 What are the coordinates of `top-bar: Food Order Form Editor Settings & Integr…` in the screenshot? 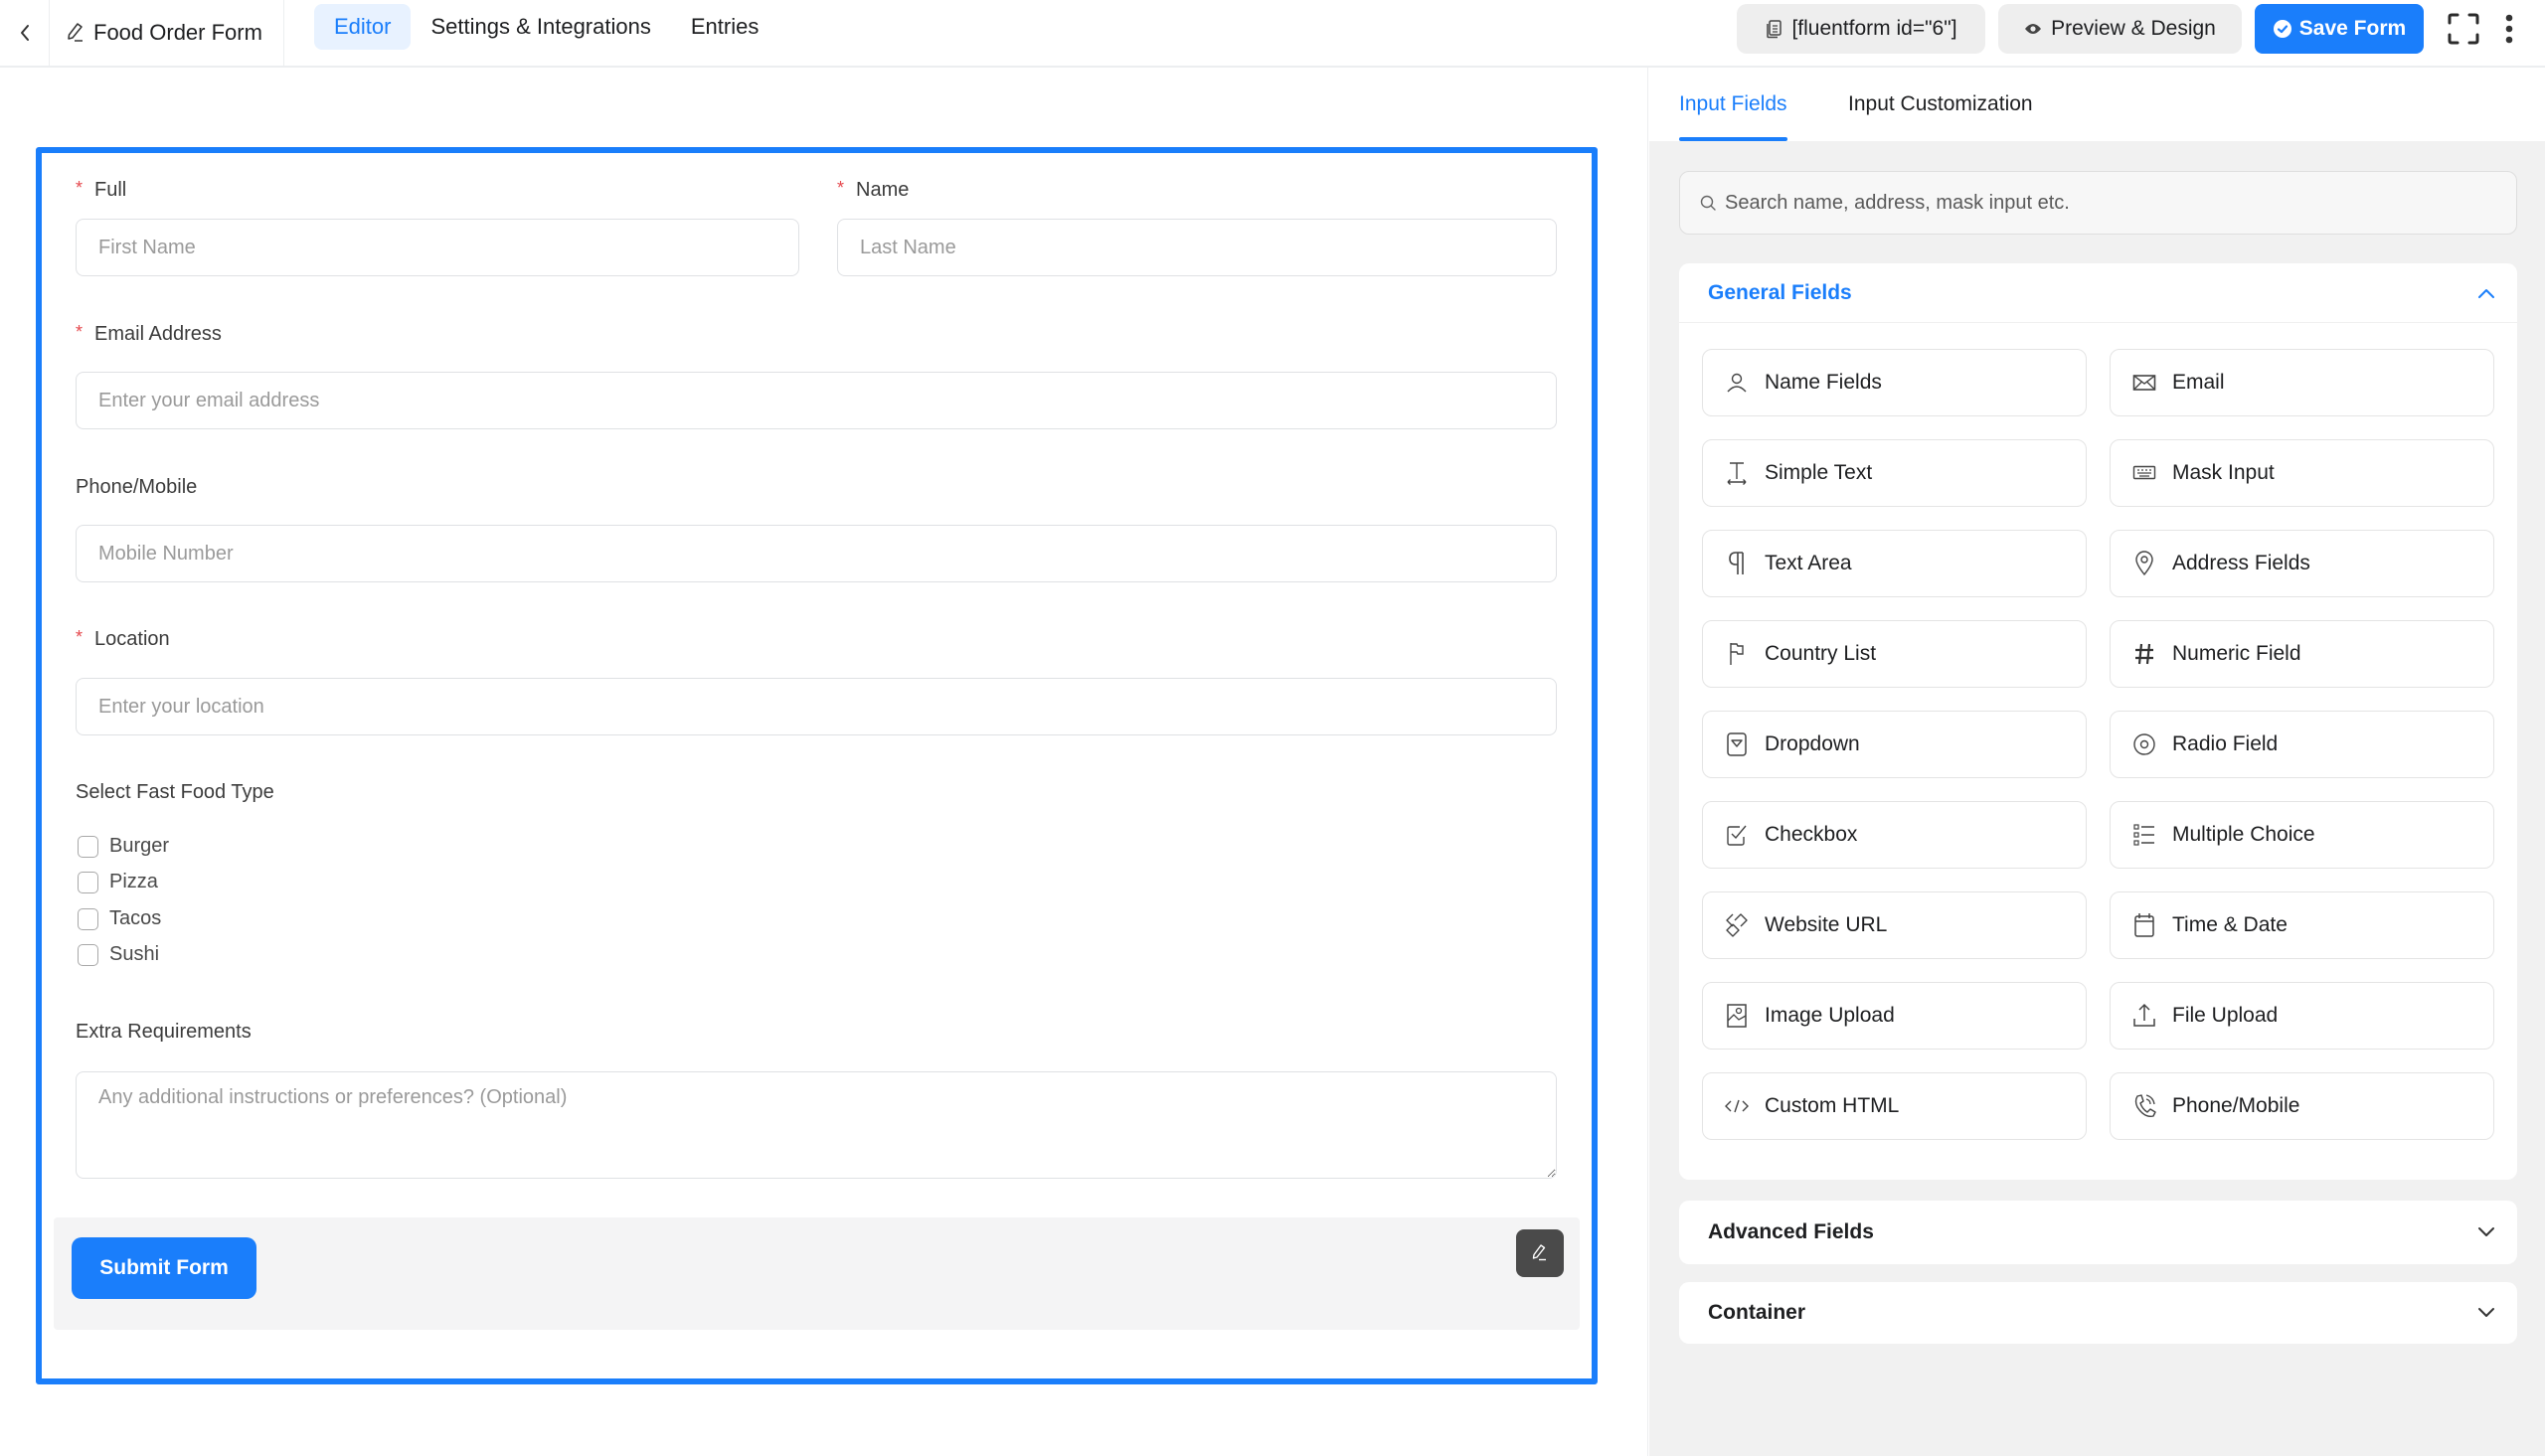 It's located at (1272, 34).